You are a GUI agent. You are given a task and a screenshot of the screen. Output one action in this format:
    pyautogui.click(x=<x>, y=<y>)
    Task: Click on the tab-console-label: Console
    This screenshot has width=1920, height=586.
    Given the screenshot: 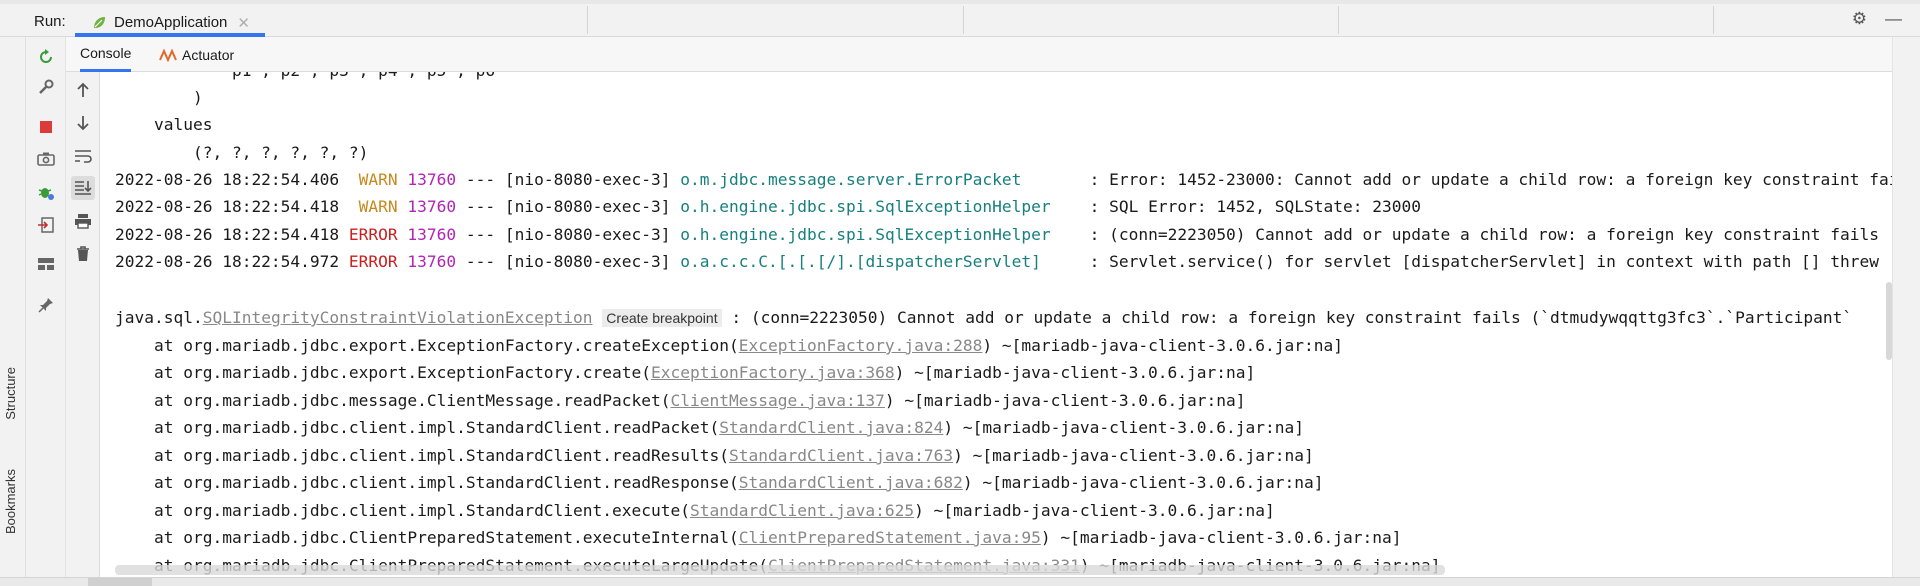 What is the action you would take?
    pyautogui.click(x=106, y=53)
    